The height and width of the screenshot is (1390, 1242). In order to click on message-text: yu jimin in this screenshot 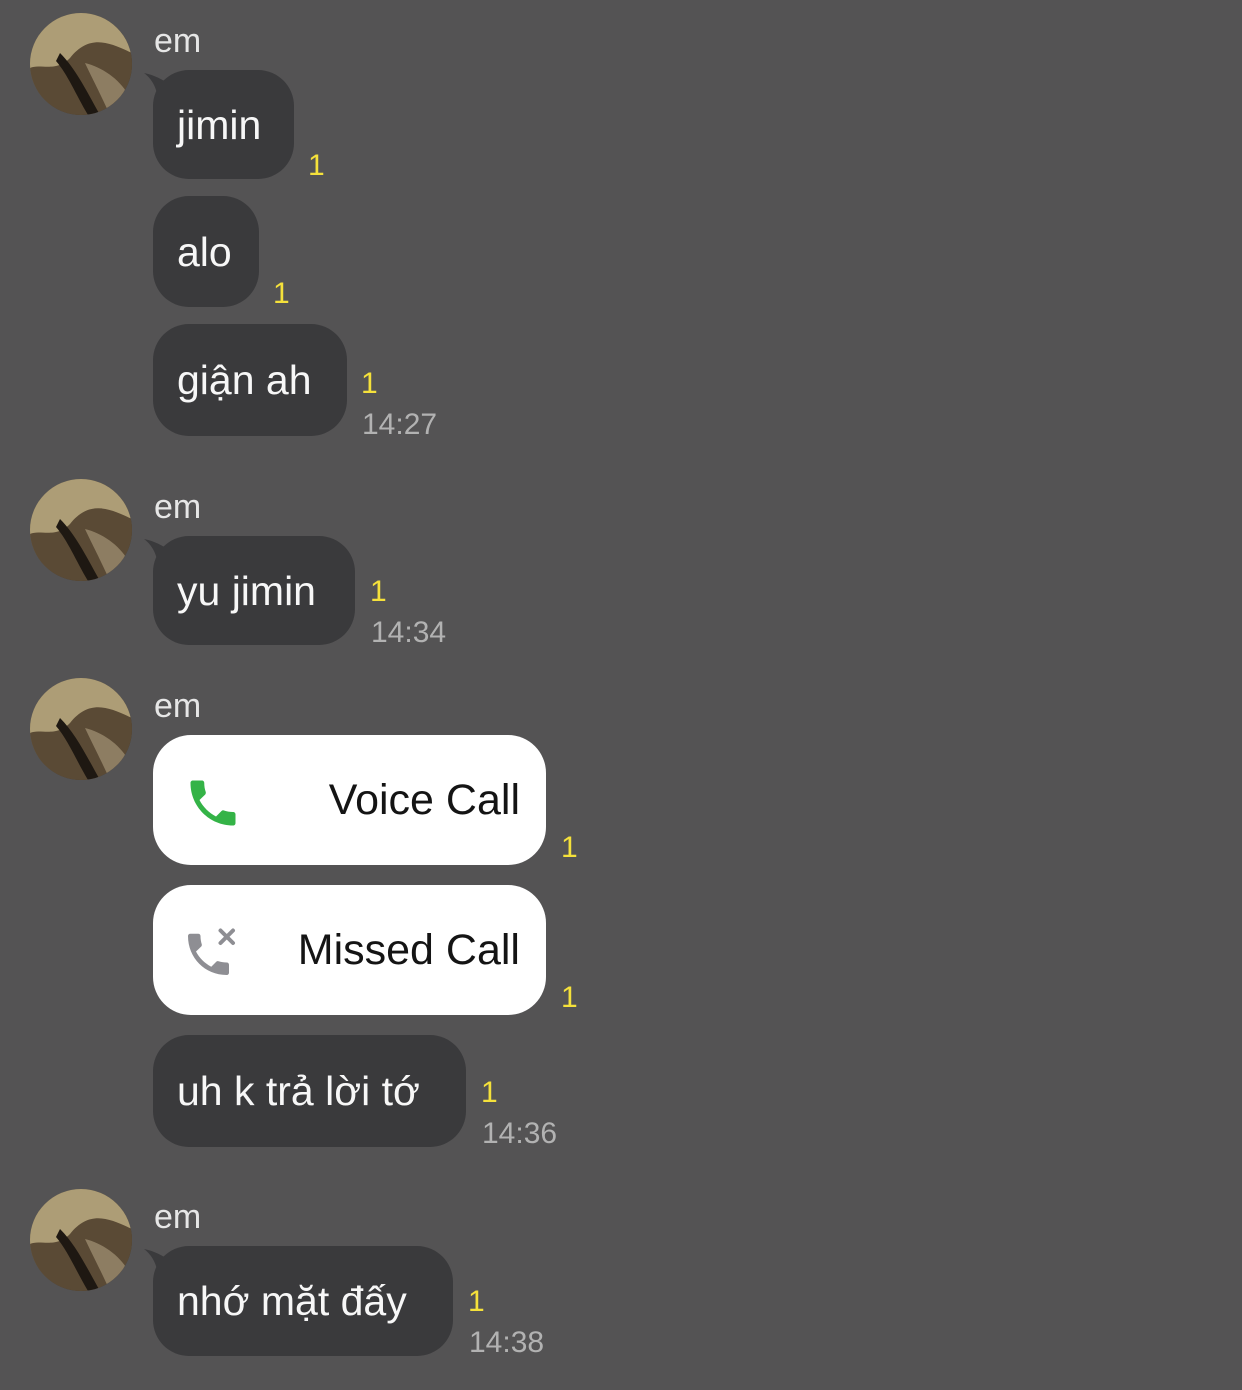, I will do `click(246, 590)`.